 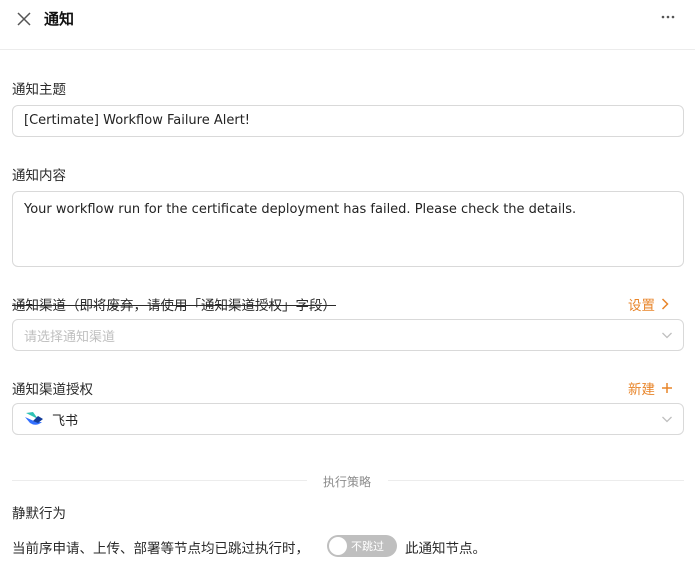 I want to click on divider-line-right, so click(x=536, y=480).